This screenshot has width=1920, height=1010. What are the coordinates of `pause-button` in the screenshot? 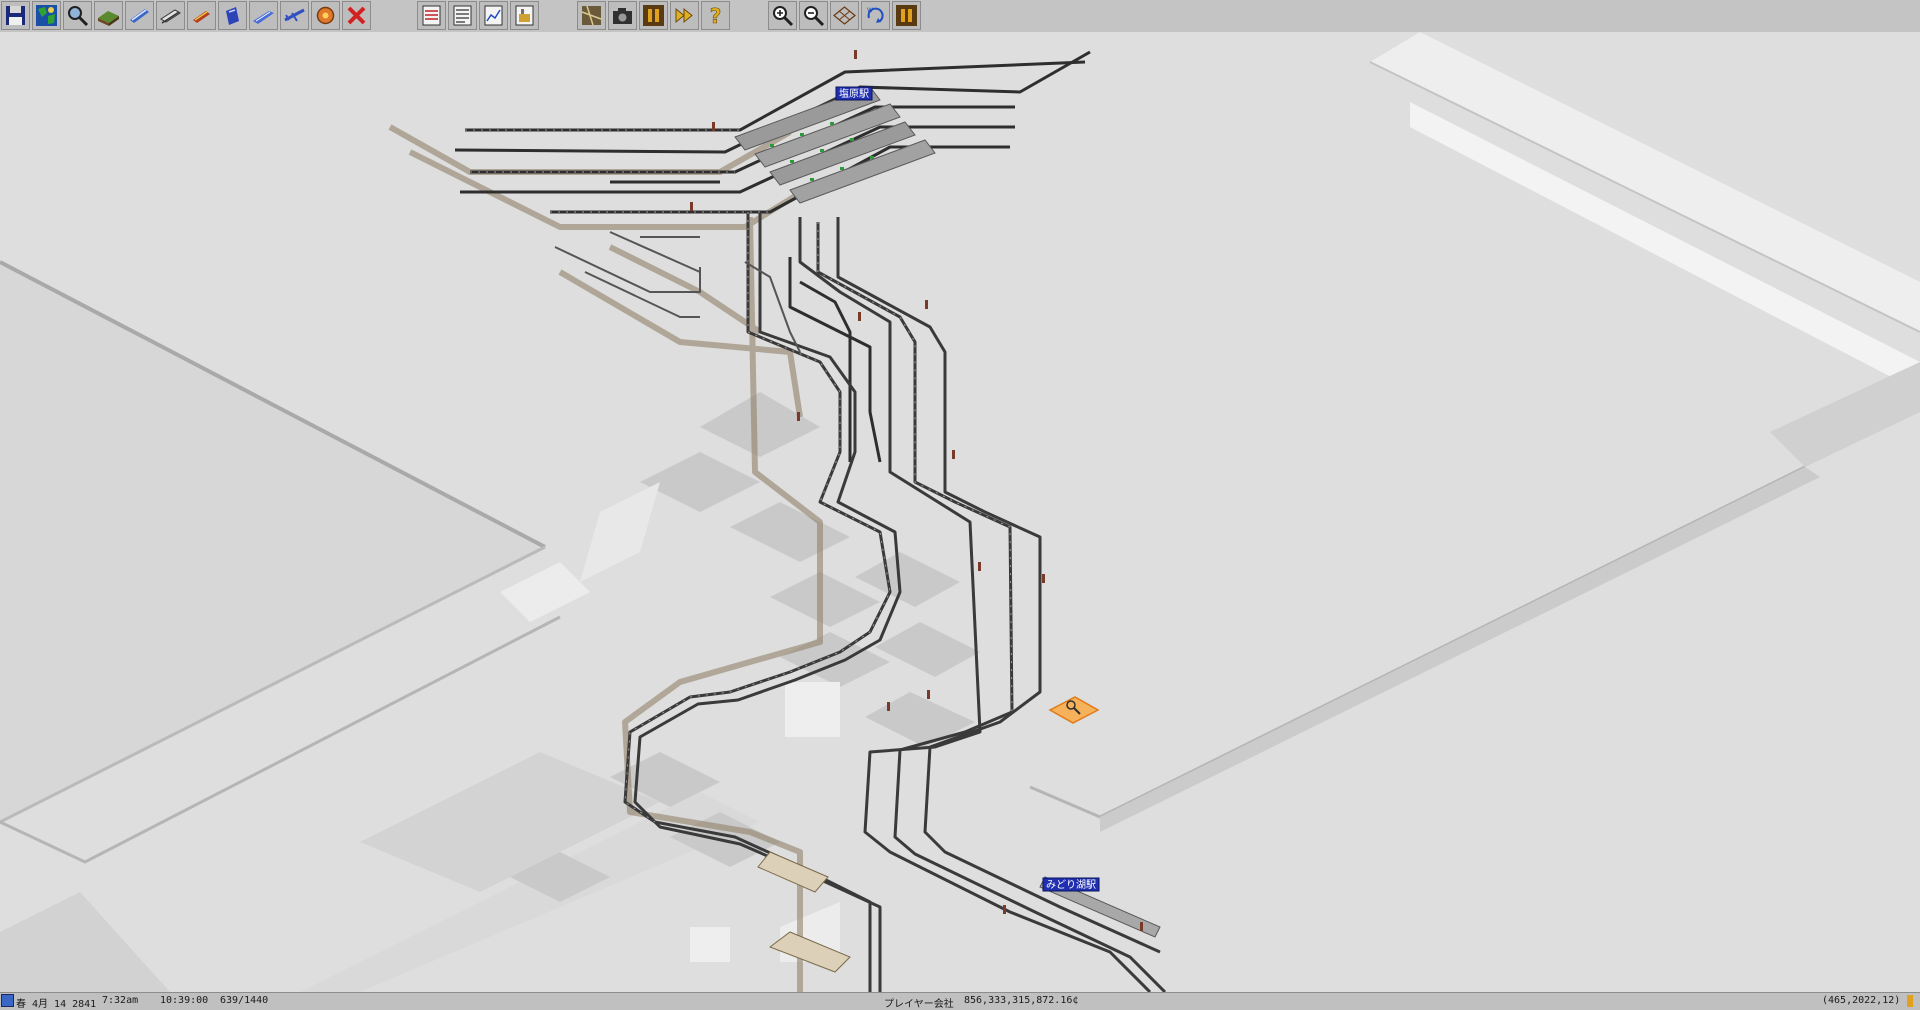 It's located at (653, 15).